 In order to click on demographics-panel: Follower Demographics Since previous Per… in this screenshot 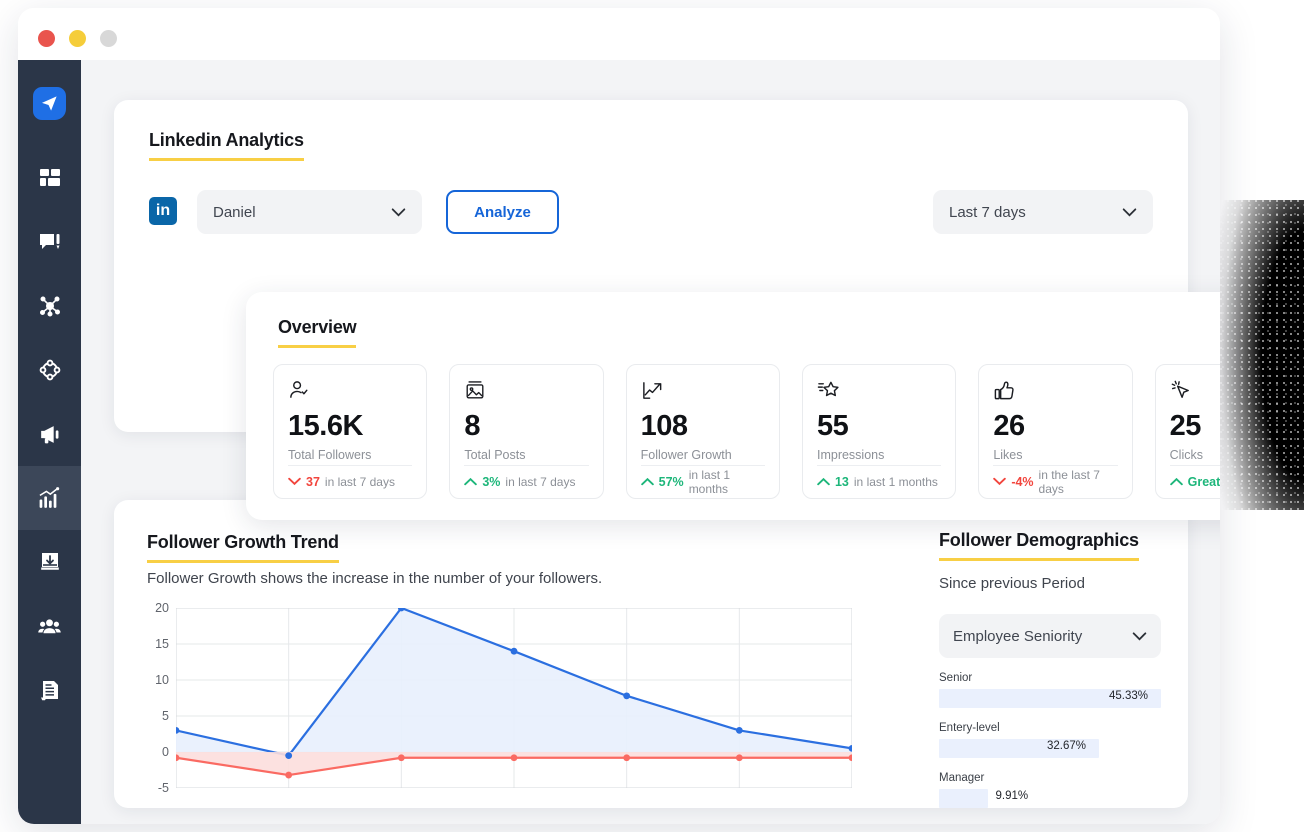, I will do `click(1050, 669)`.